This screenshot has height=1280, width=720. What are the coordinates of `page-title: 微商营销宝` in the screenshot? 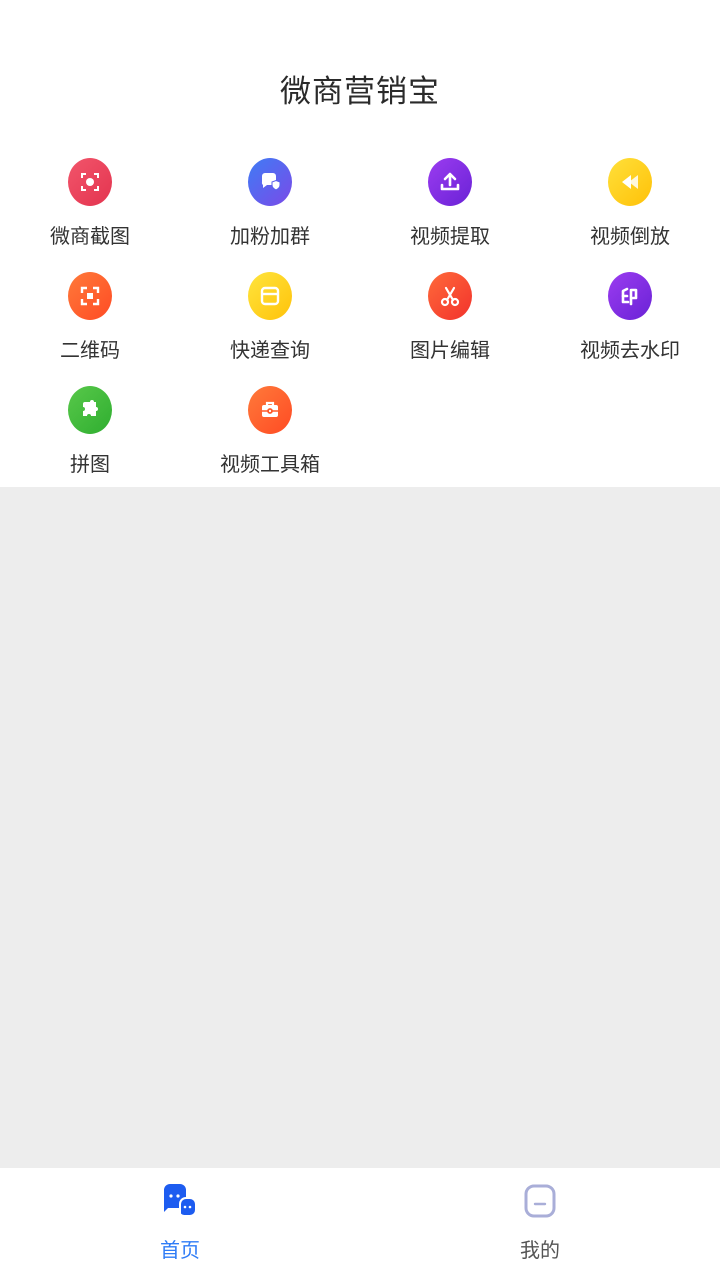 It's located at (360, 92).